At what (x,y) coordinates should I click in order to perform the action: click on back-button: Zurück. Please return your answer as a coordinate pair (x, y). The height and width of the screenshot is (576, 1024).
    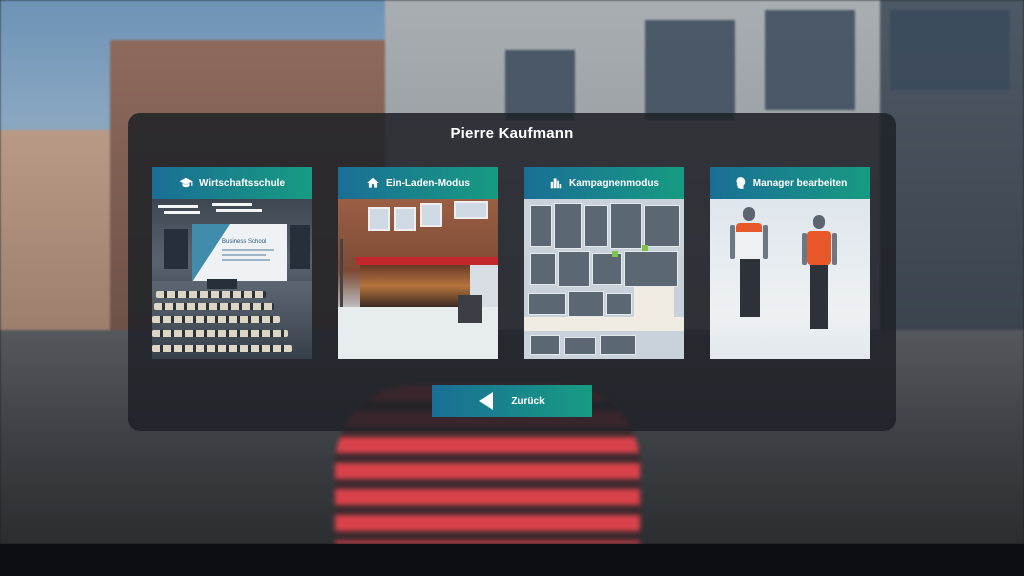
    Looking at the image, I should click on (512, 401).